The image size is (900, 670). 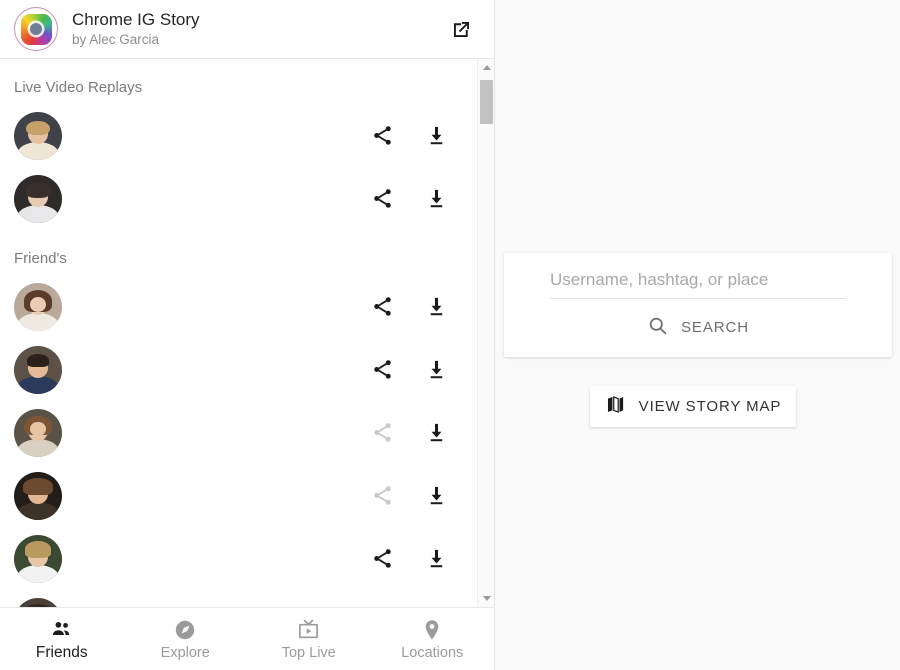 I want to click on external-link-icon, so click(x=461, y=29).